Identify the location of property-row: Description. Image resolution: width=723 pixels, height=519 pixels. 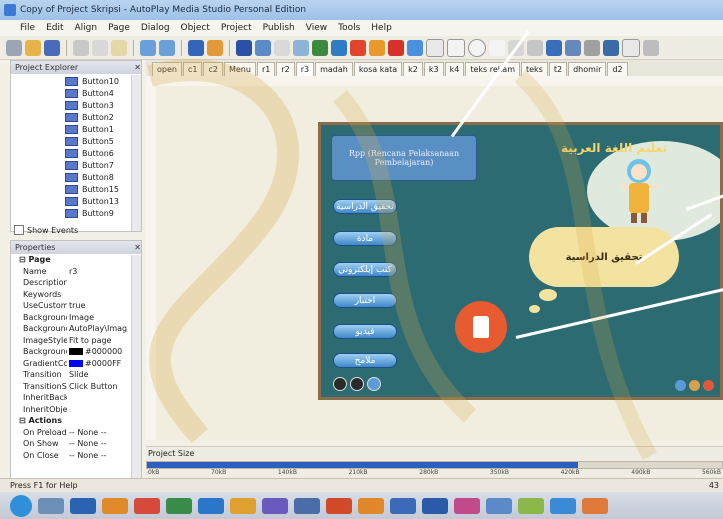
(76, 283).